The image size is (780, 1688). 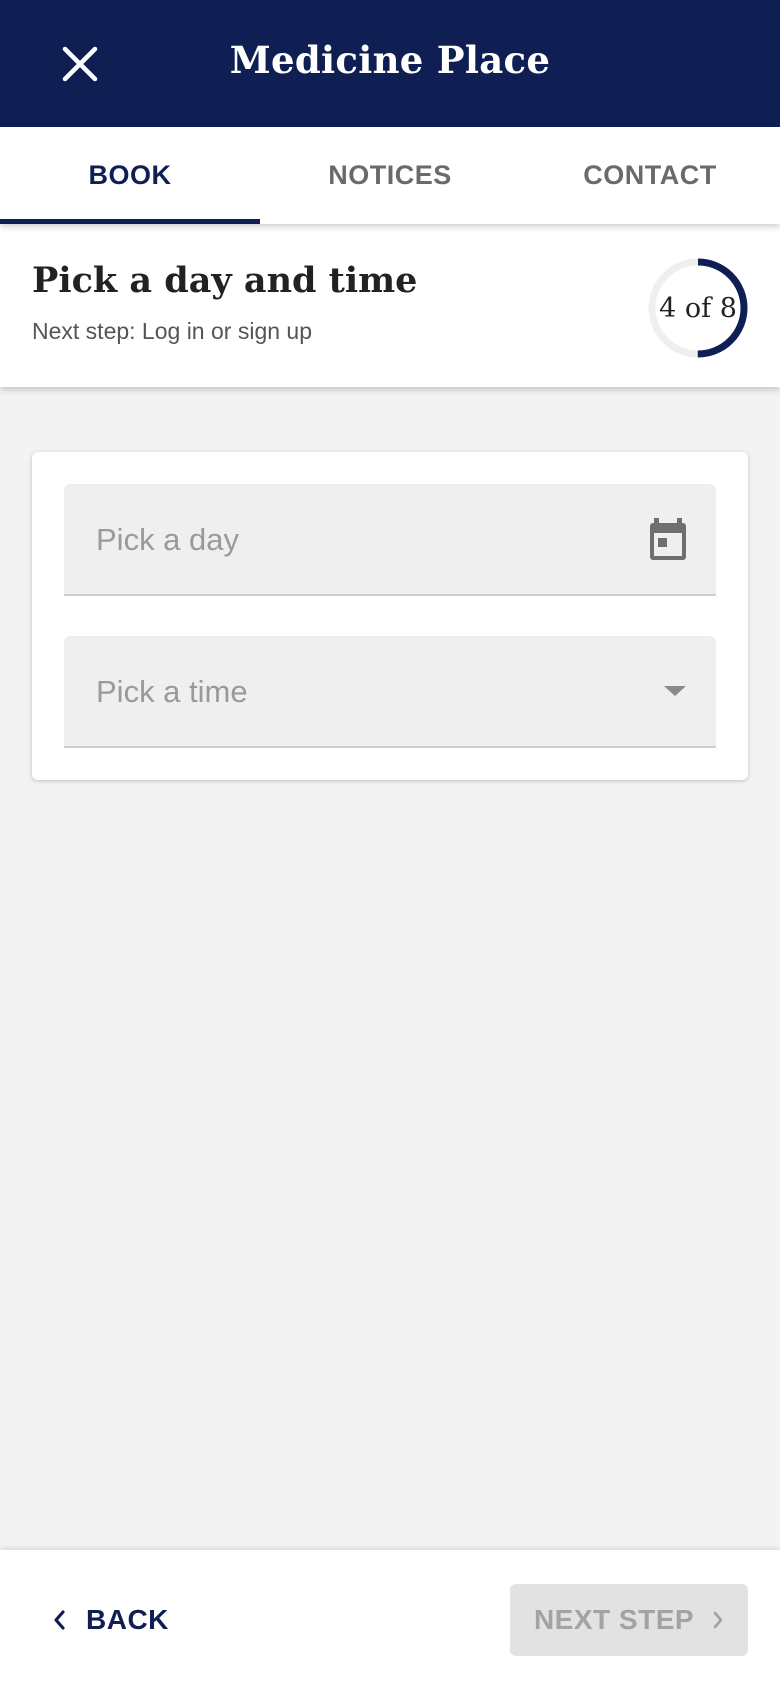 What do you see at coordinates (172, 691) in the screenshot?
I see `time-placeholder: Pick a time` at bounding box center [172, 691].